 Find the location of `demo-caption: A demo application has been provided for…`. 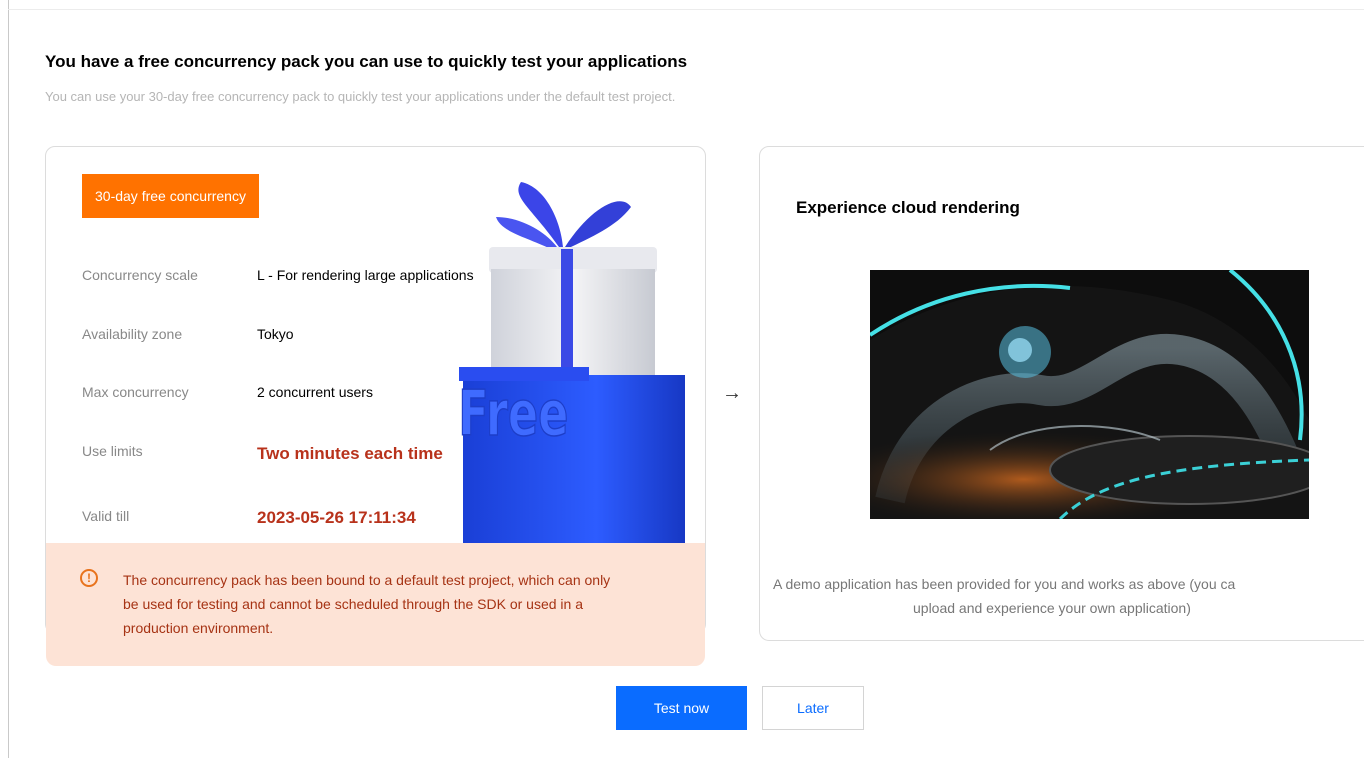

demo-caption: A demo application has been provided for… is located at coordinates (1062, 596).